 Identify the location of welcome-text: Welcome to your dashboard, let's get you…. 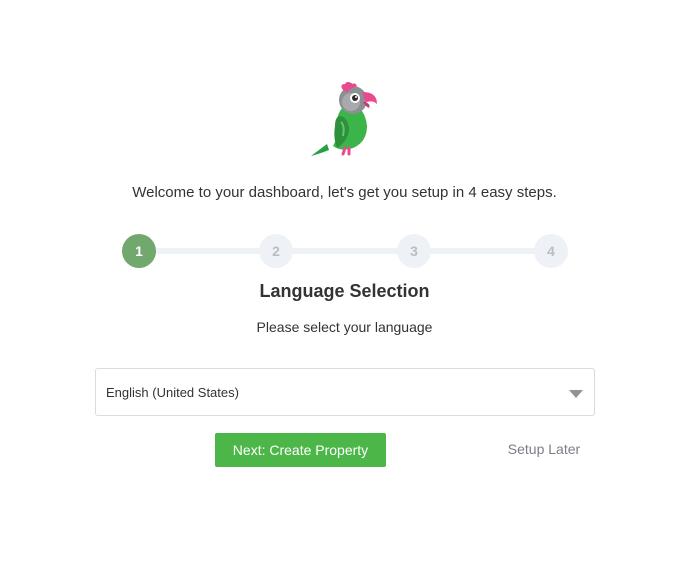
(344, 192).